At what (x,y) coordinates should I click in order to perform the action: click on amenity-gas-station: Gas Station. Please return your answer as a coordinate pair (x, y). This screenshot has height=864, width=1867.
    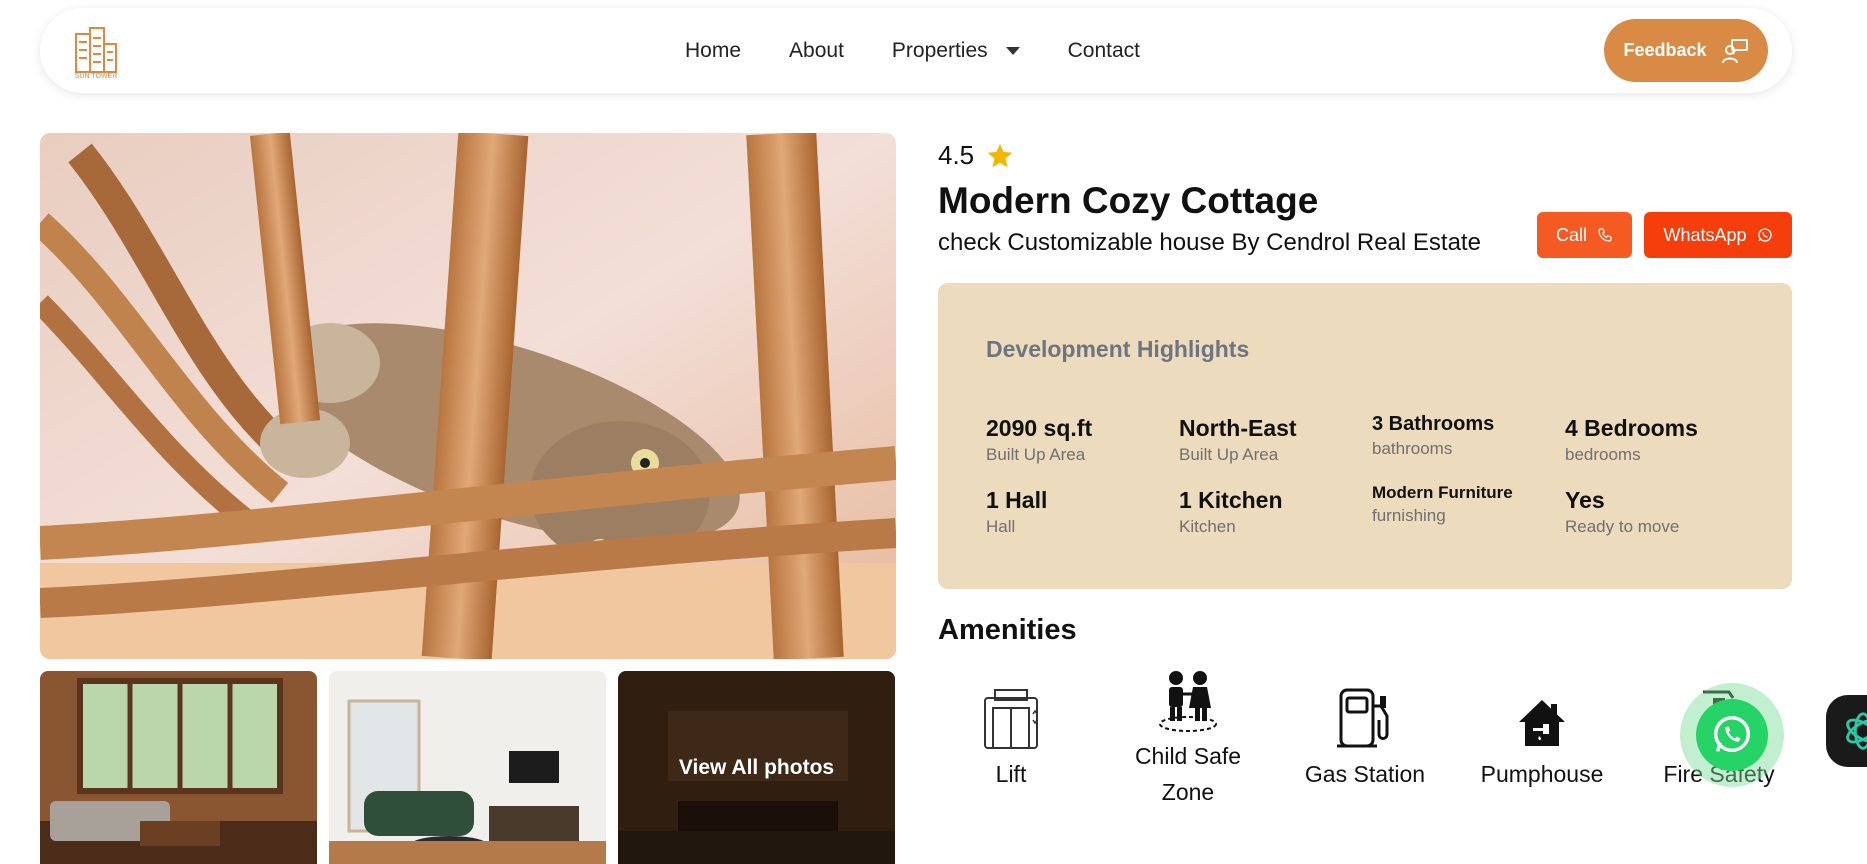
    Looking at the image, I should click on (1365, 736).